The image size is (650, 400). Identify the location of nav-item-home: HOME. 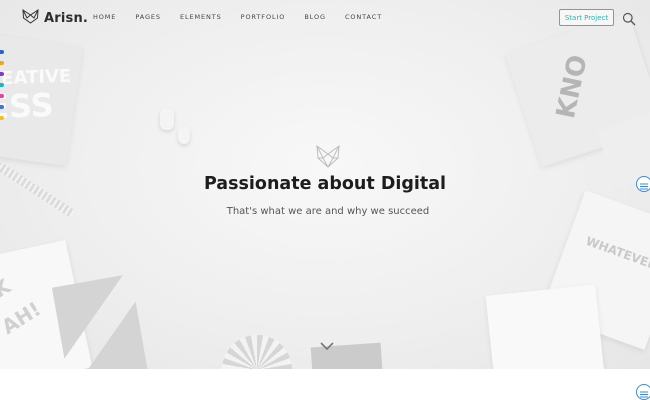
(104, 17).